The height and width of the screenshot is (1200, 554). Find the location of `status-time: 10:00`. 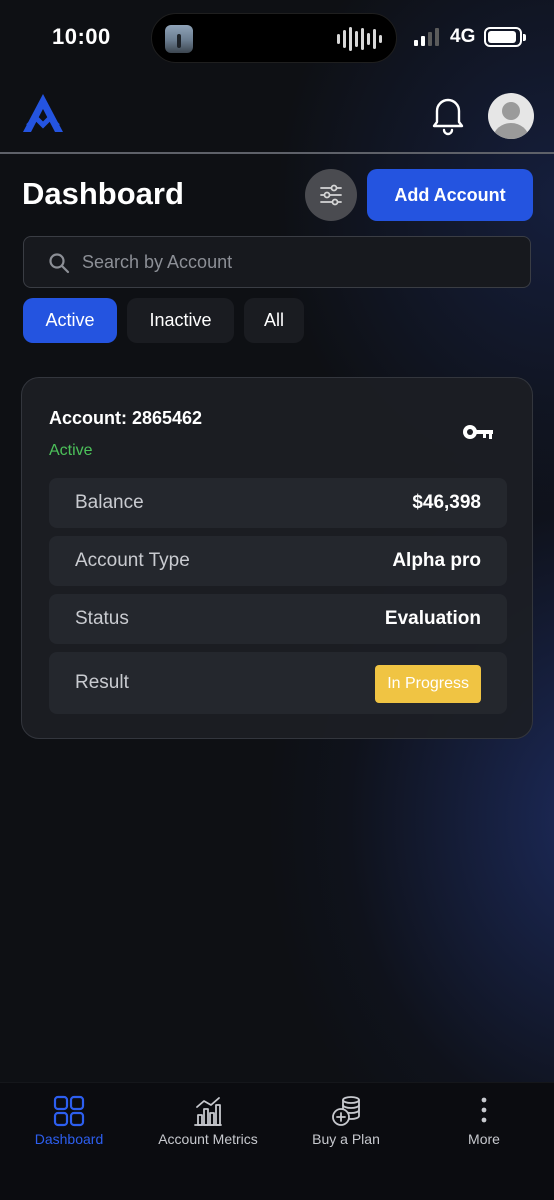

status-time: 10:00 is located at coordinates (81, 36).